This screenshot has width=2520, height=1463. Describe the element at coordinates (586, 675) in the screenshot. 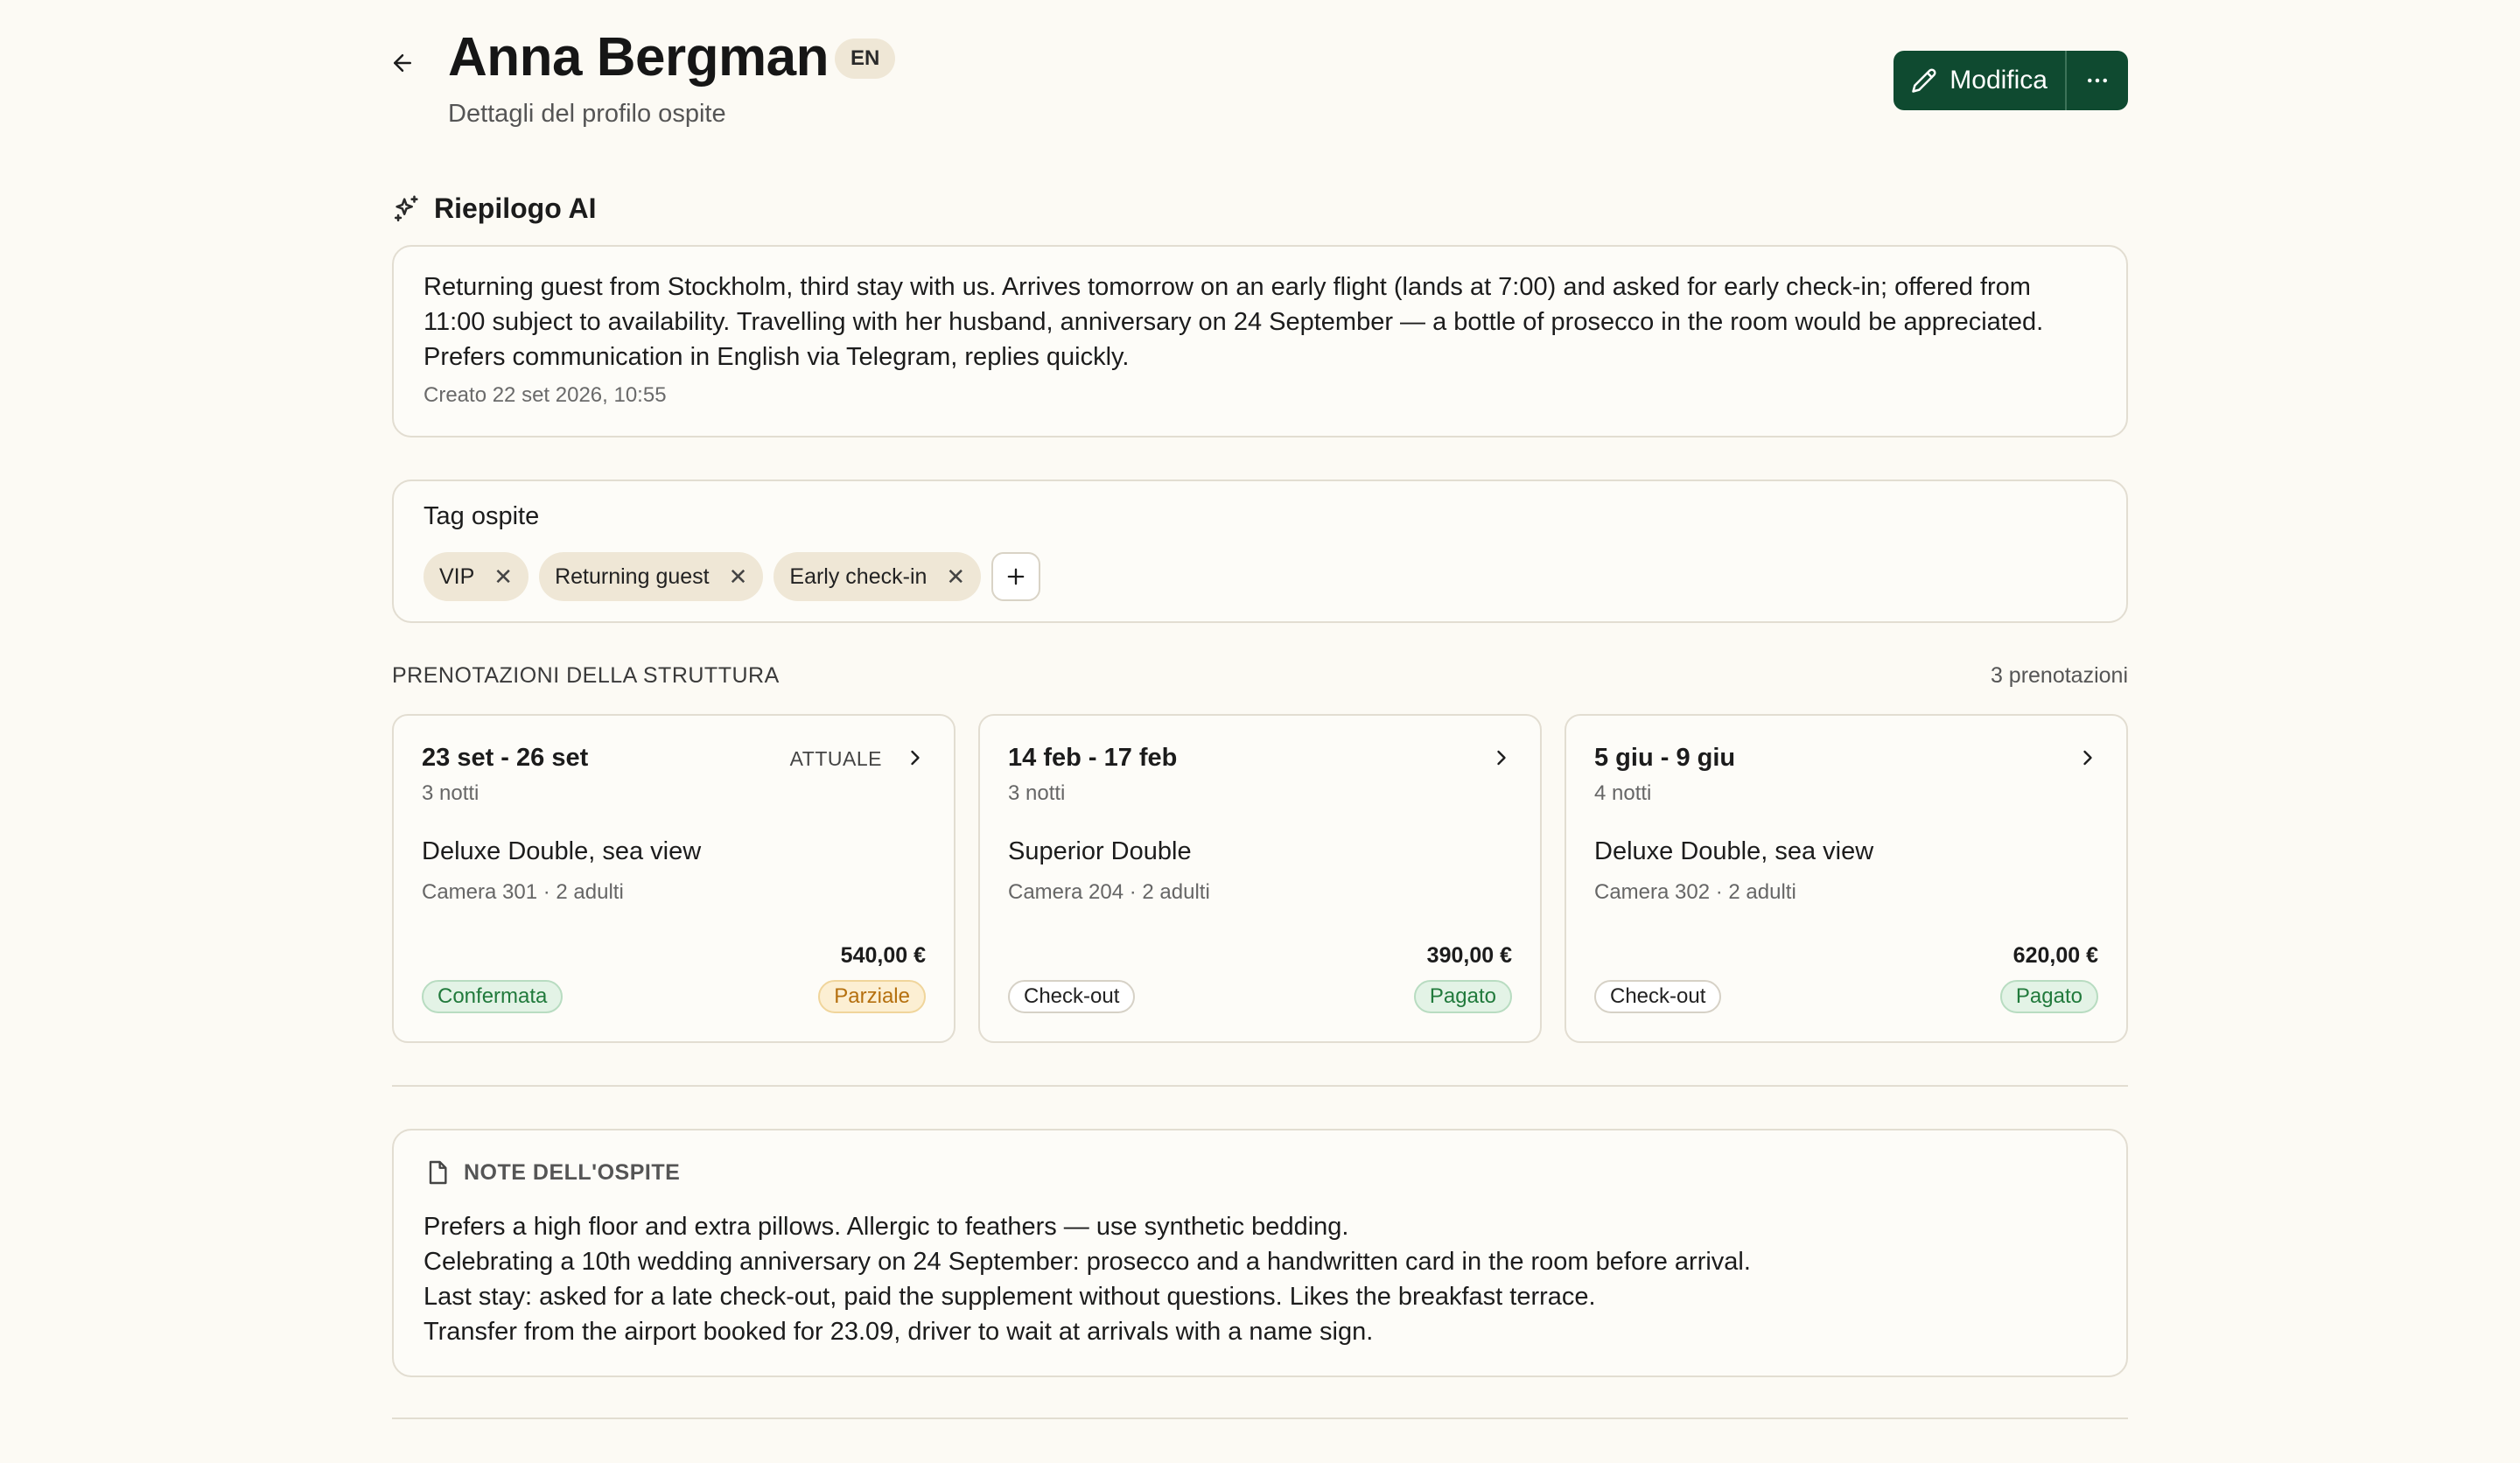

I see `bookings-title: PRENOTAZIONI DELLA STRUTTURA` at that location.